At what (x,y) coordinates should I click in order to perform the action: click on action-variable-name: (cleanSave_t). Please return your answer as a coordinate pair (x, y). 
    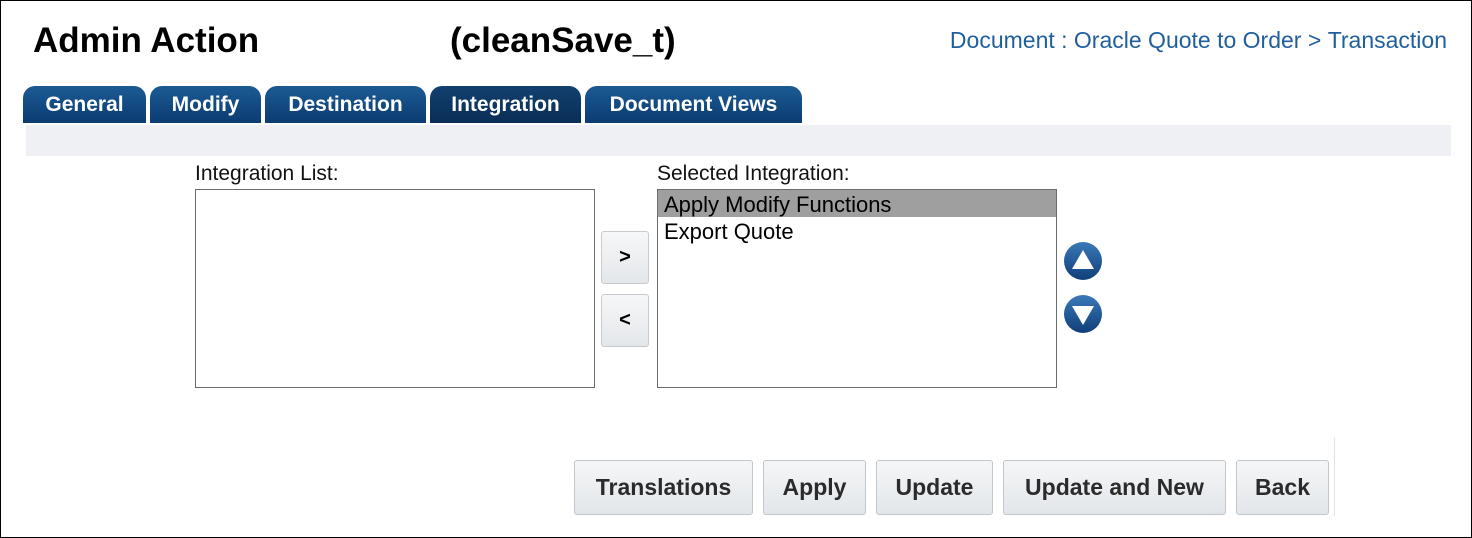
    Looking at the image, I should click on (563, 40).